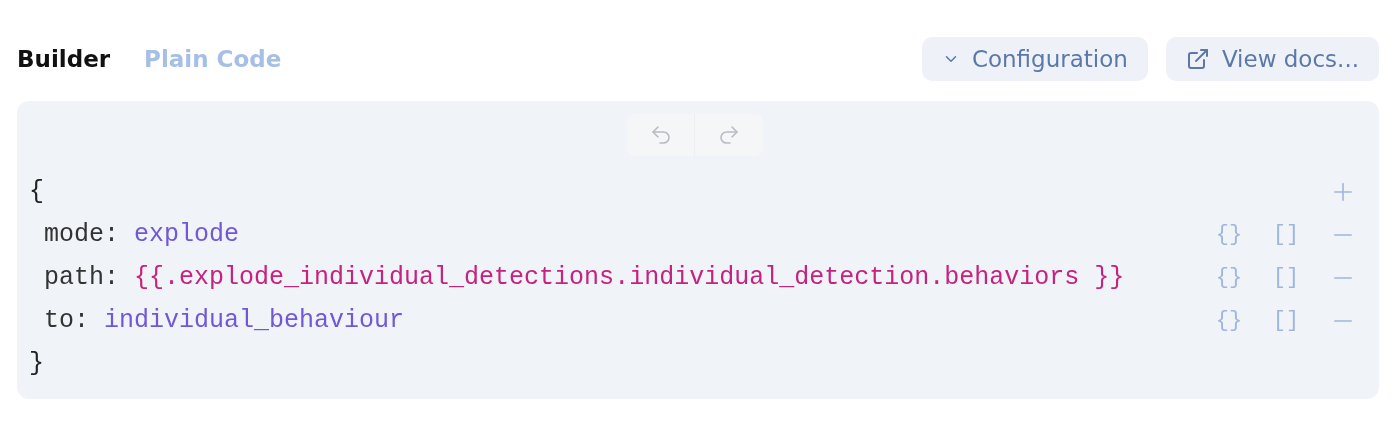 The height and width of the screenshot is (427, 1400). I want to click on redo-button, so click(729, 135).